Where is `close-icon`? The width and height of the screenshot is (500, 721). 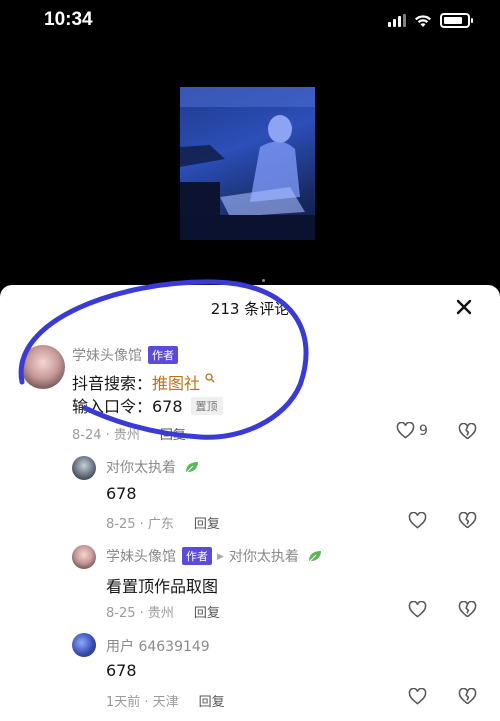 close-icon is located at coordinates (464, 307).